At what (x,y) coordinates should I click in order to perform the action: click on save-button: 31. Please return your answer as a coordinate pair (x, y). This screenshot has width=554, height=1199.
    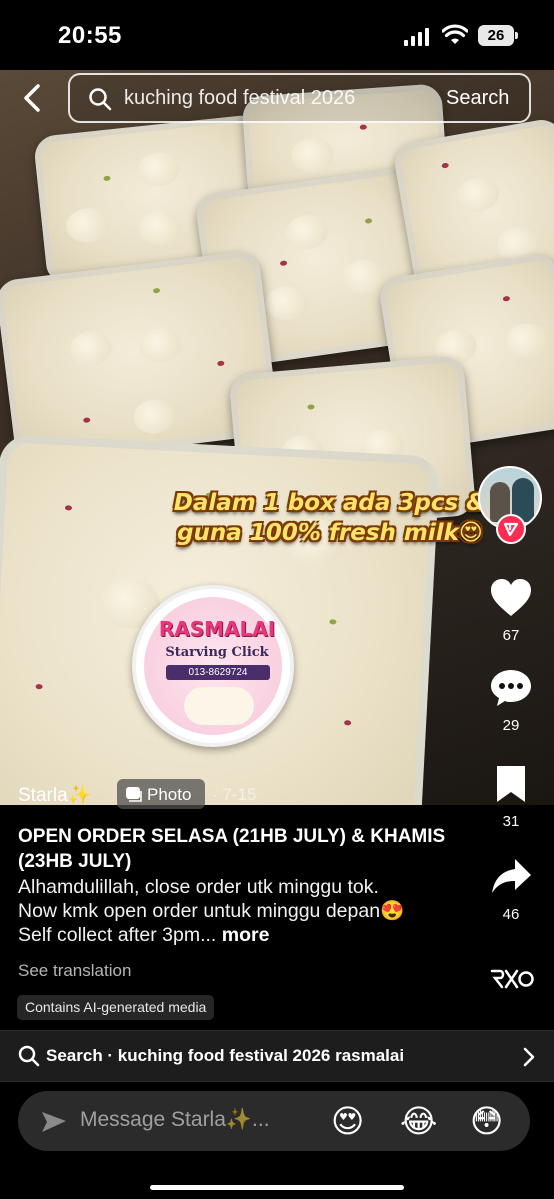
    Looking at the image, I should click on (511, 797).